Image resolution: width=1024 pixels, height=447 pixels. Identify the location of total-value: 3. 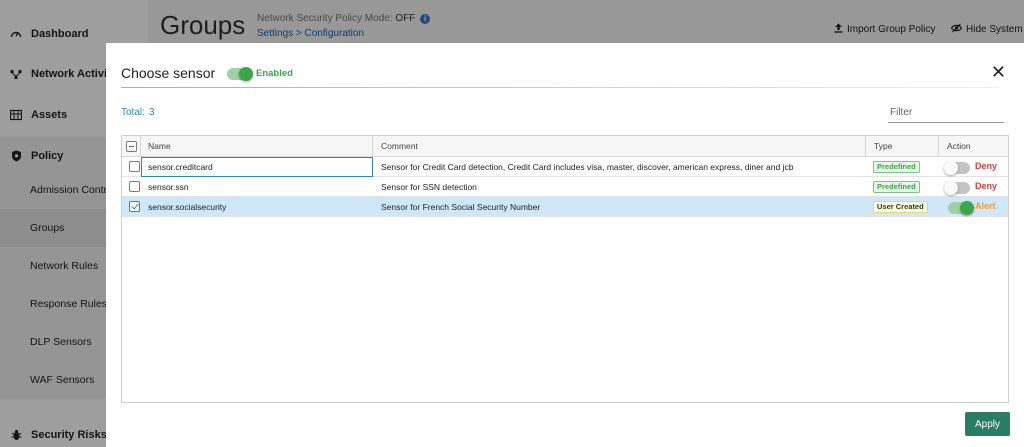
(151, 112).